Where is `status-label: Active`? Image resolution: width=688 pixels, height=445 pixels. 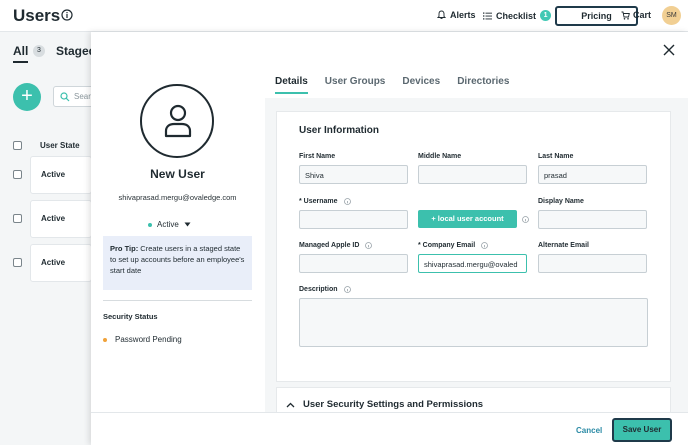 status-label: Active is located at coordinates (168, 224).